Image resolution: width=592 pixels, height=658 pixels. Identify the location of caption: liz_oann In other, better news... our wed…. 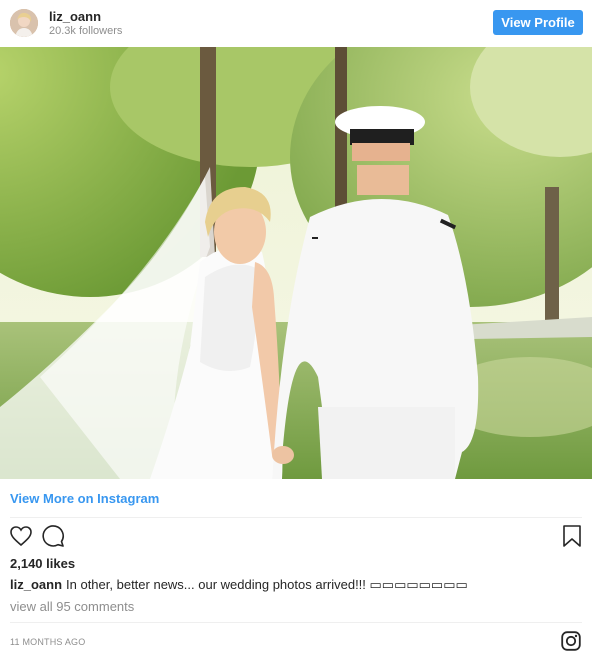
(239, 585).